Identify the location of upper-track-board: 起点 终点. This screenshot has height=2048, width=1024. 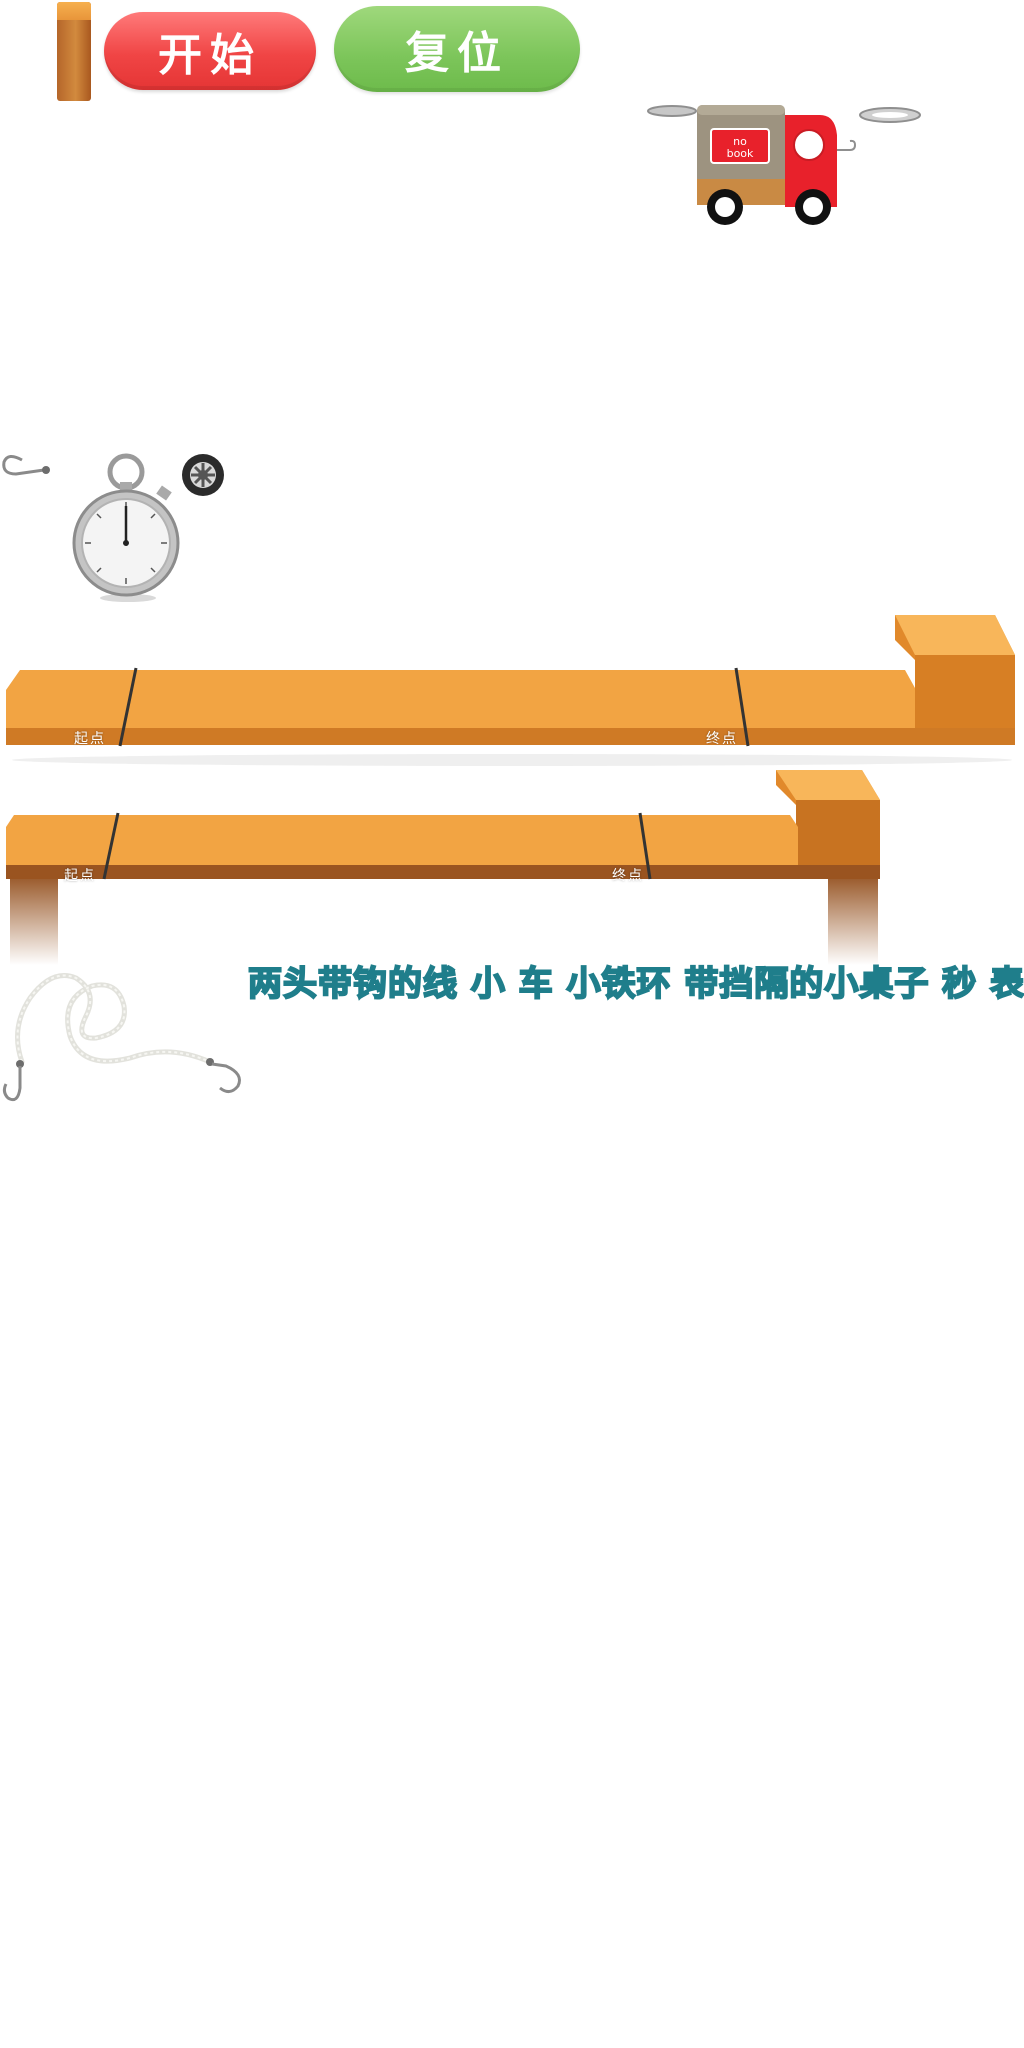
(512, 690).